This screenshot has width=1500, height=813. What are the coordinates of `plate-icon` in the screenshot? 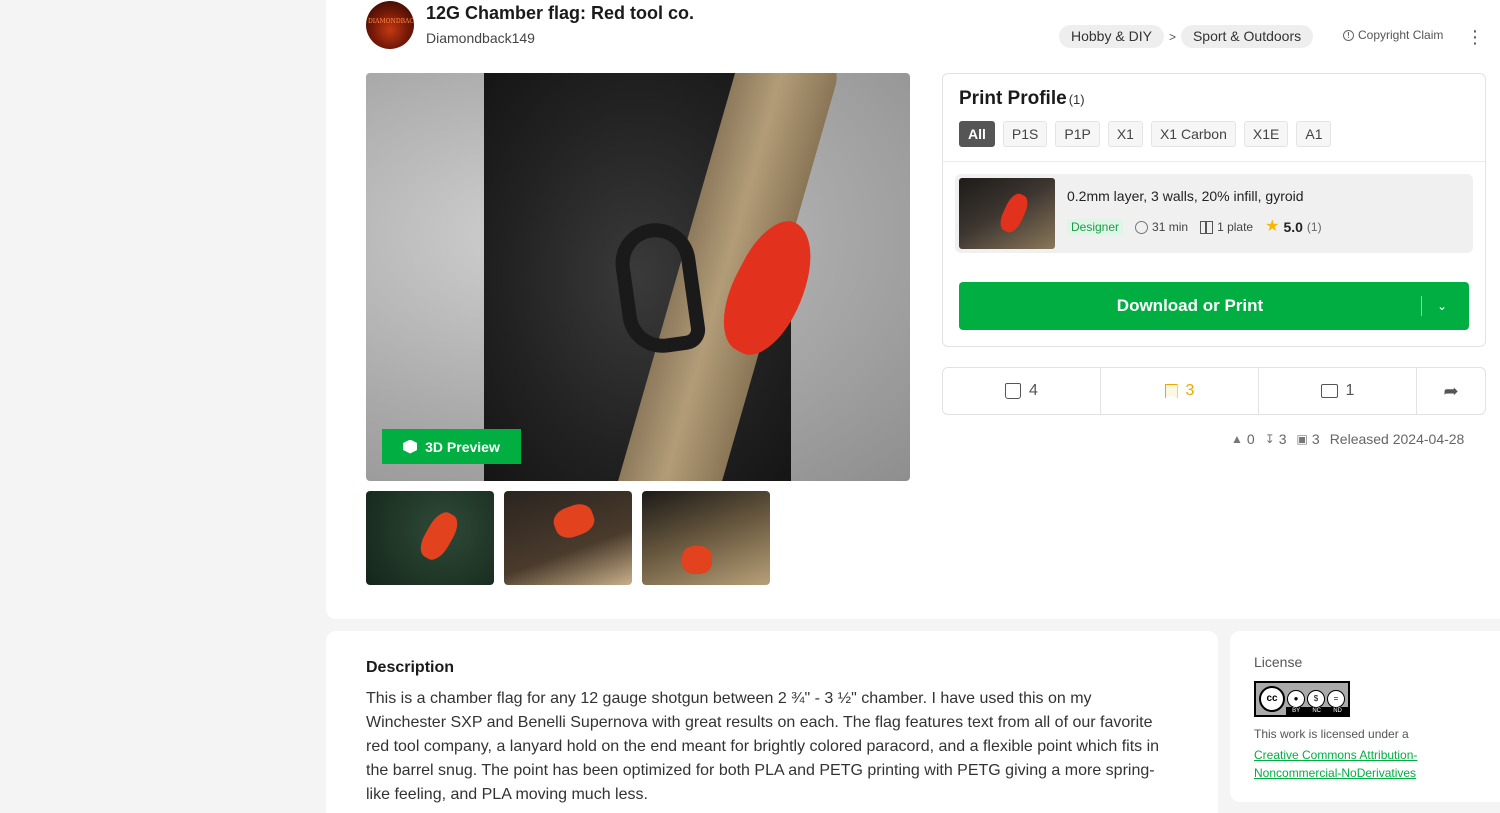 It's located at (1207, 227).